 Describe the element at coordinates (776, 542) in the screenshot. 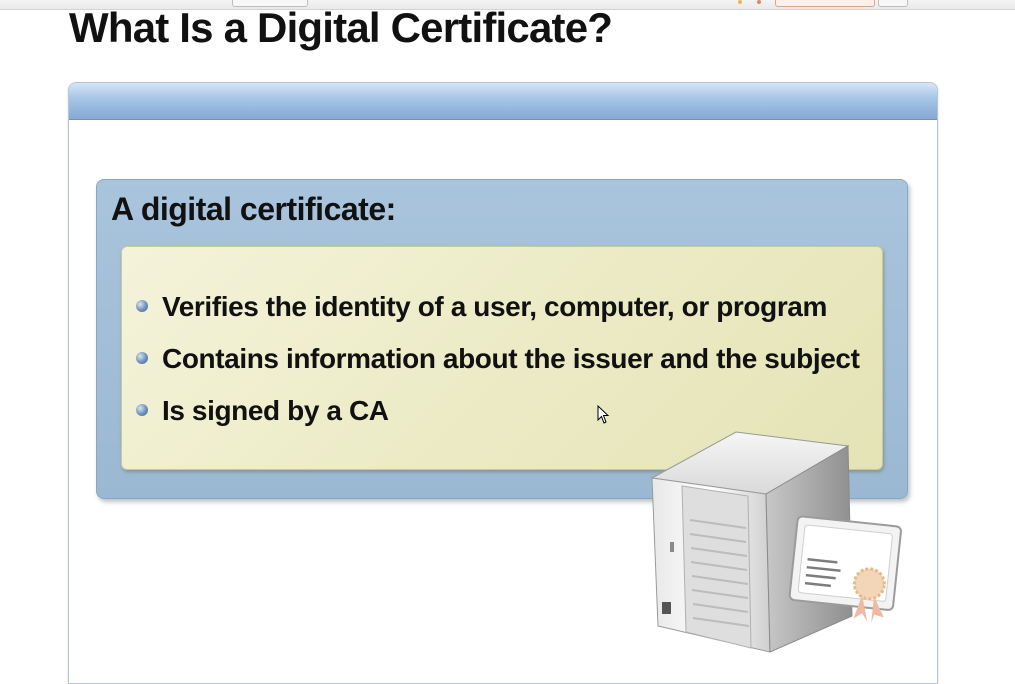

I see `server-with-certificate-icon` at that location.